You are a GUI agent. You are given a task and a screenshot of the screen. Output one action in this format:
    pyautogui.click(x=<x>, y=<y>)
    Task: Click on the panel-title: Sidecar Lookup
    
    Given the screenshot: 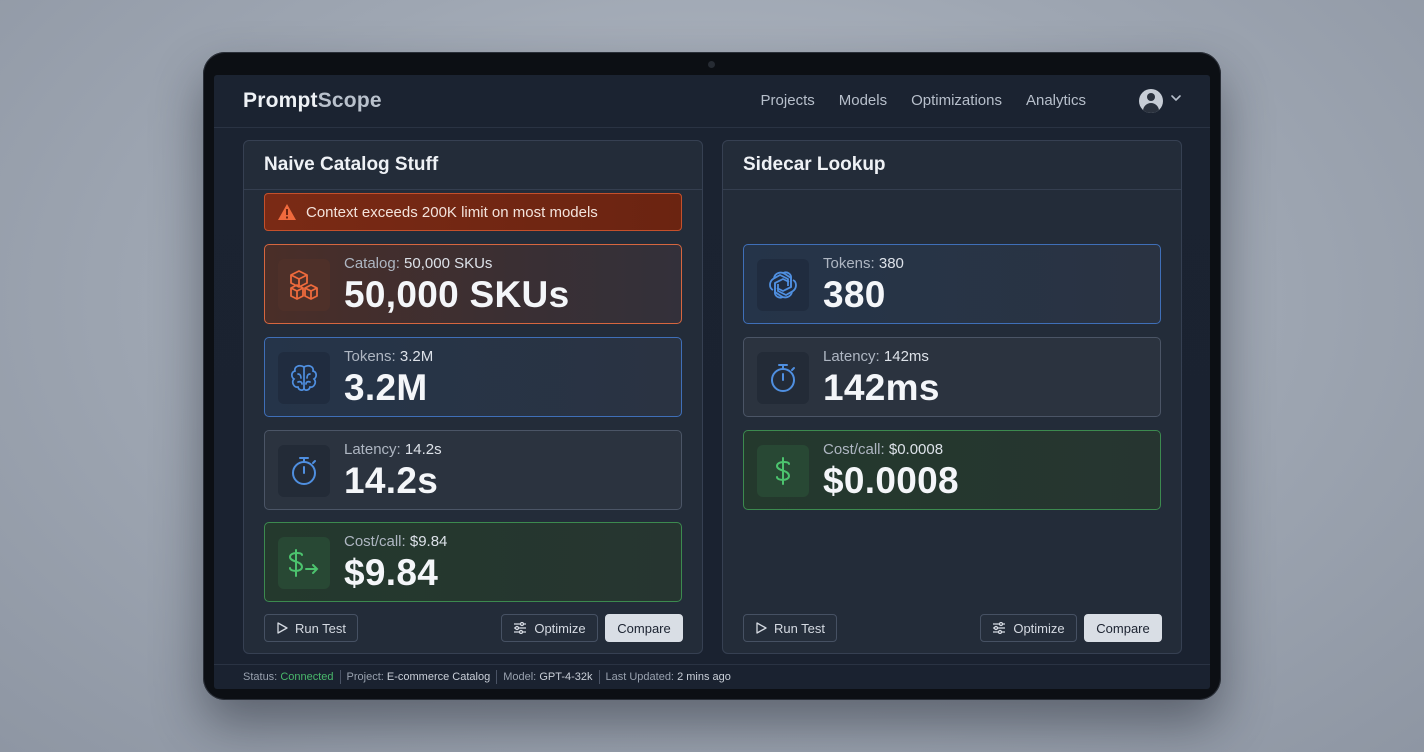 What is the action you would take?
    pyautogui.click(x=952, y=165)
    